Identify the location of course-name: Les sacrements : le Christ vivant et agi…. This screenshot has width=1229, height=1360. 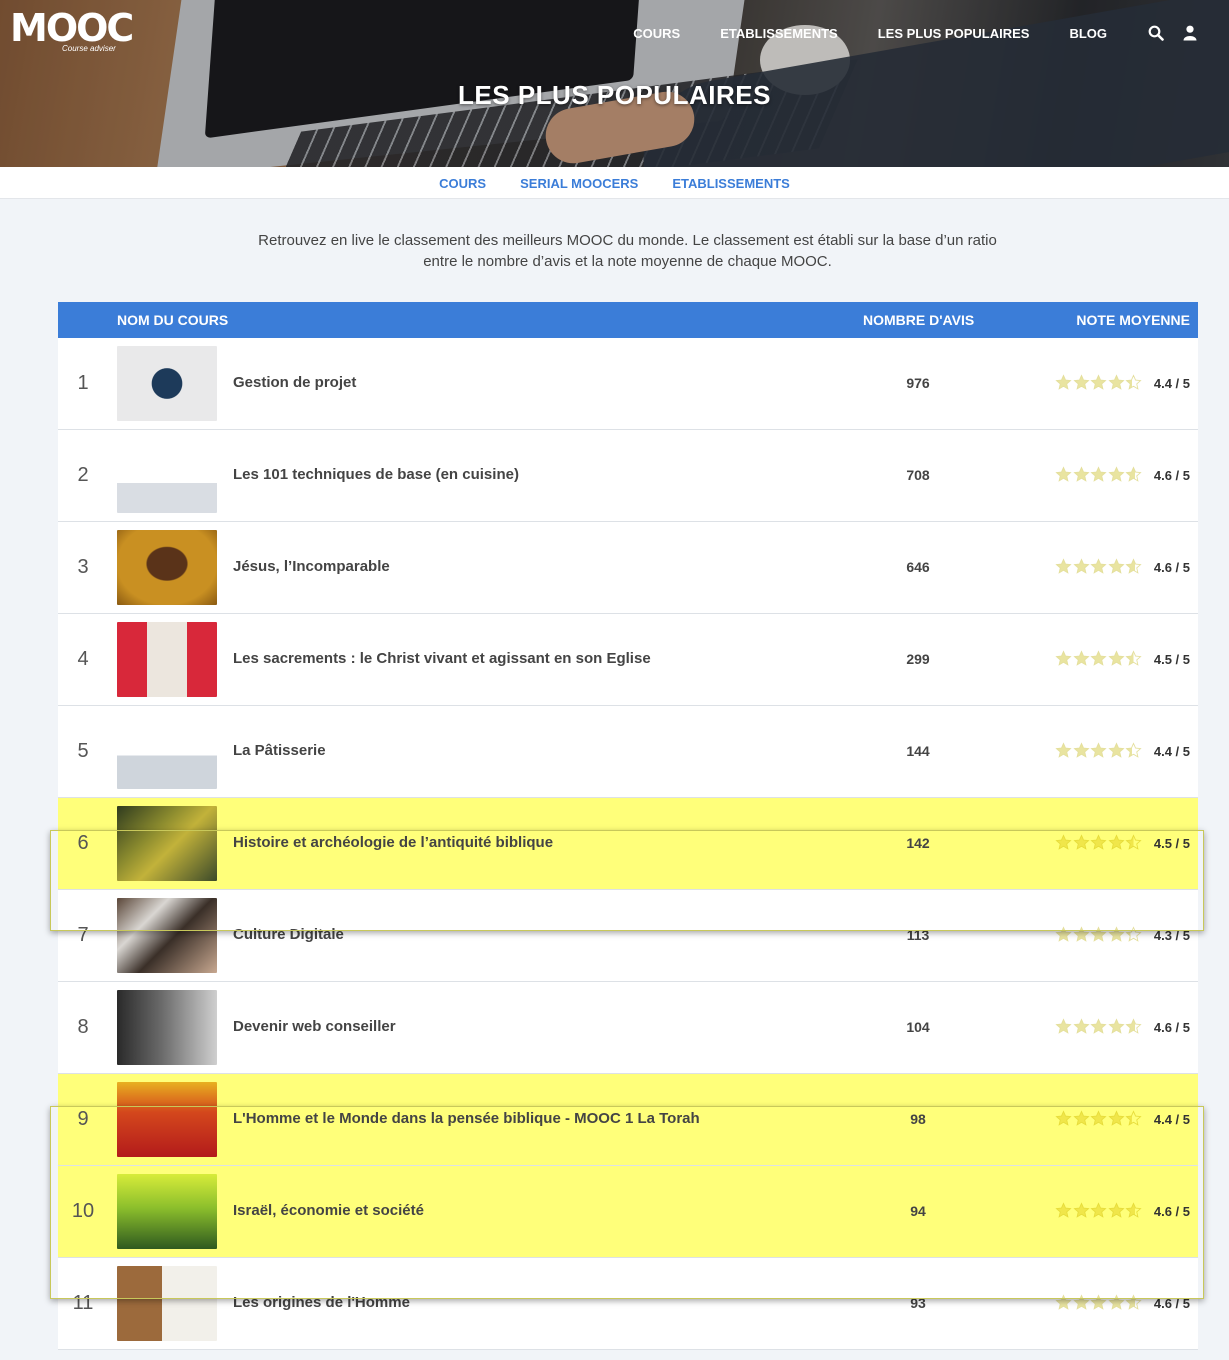
(442, 658).